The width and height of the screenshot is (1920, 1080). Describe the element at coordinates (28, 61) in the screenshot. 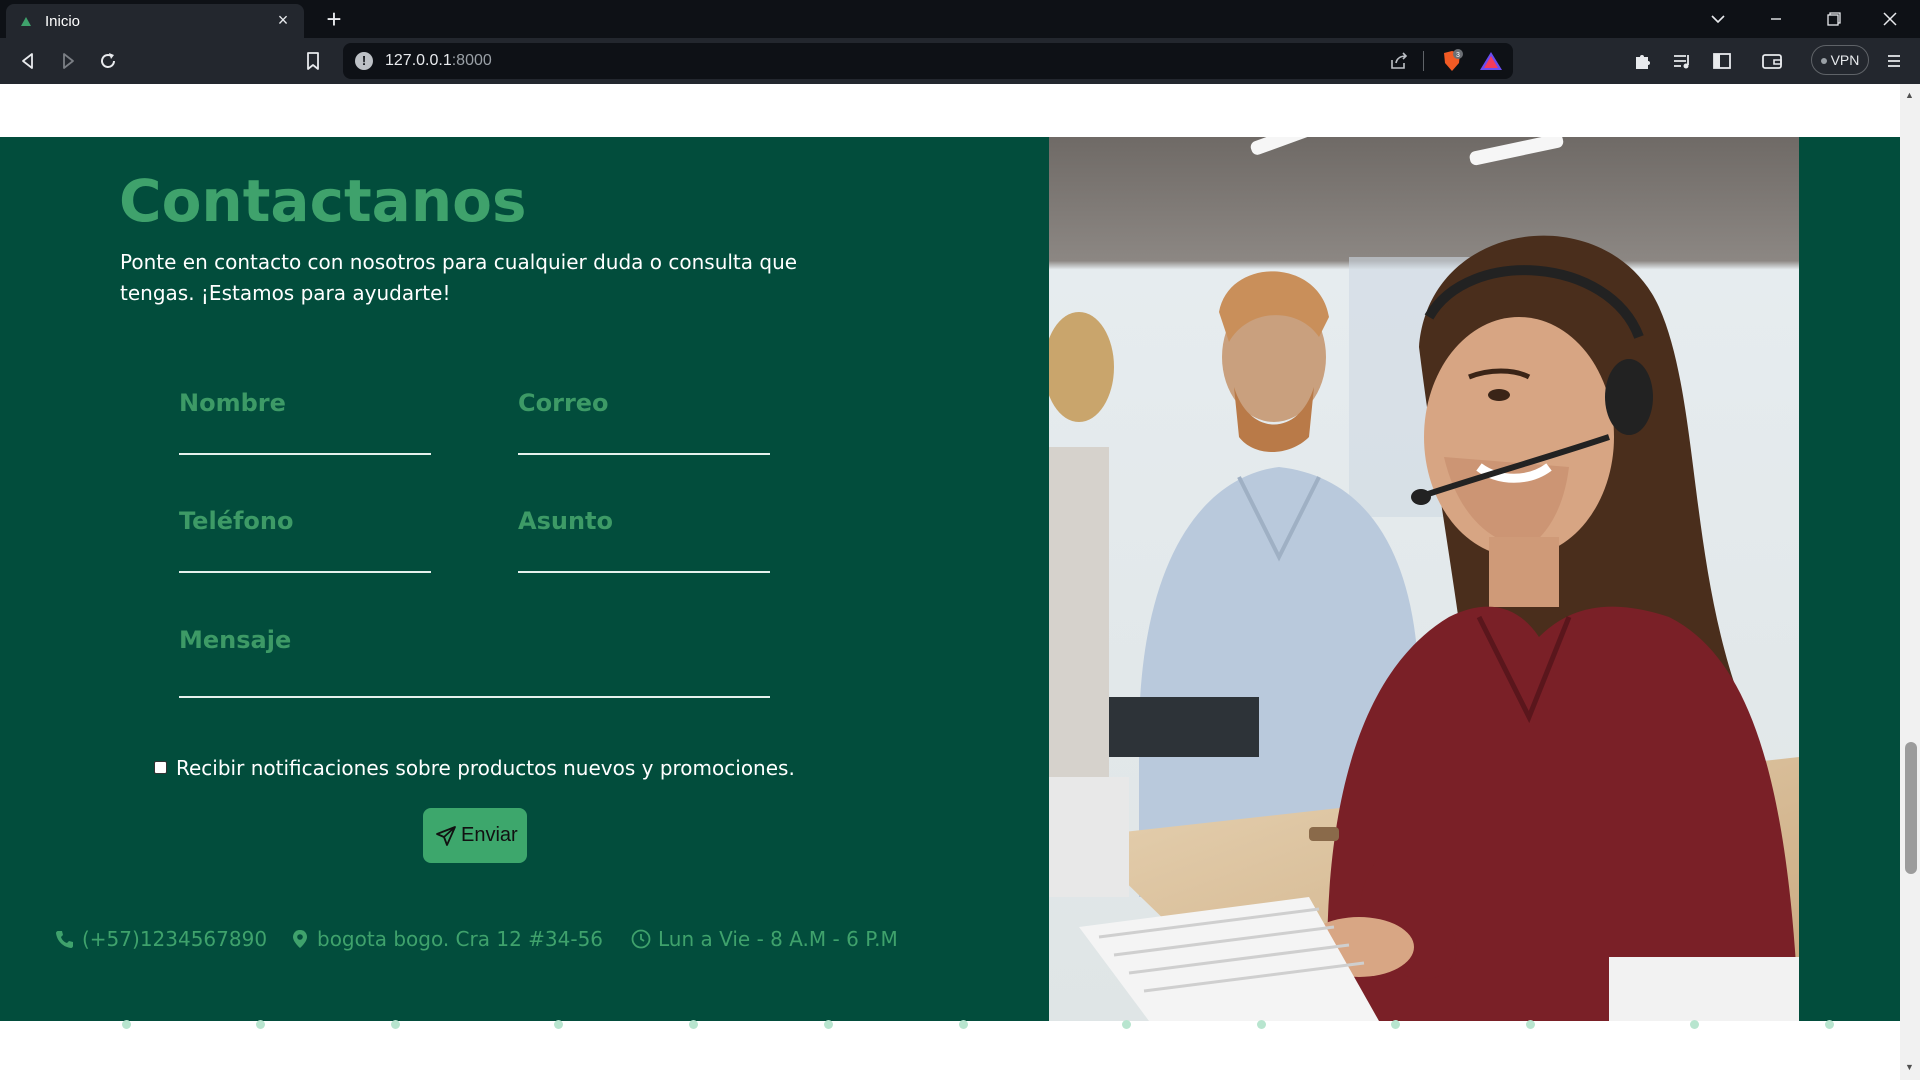

I see `back-icon` at that location.